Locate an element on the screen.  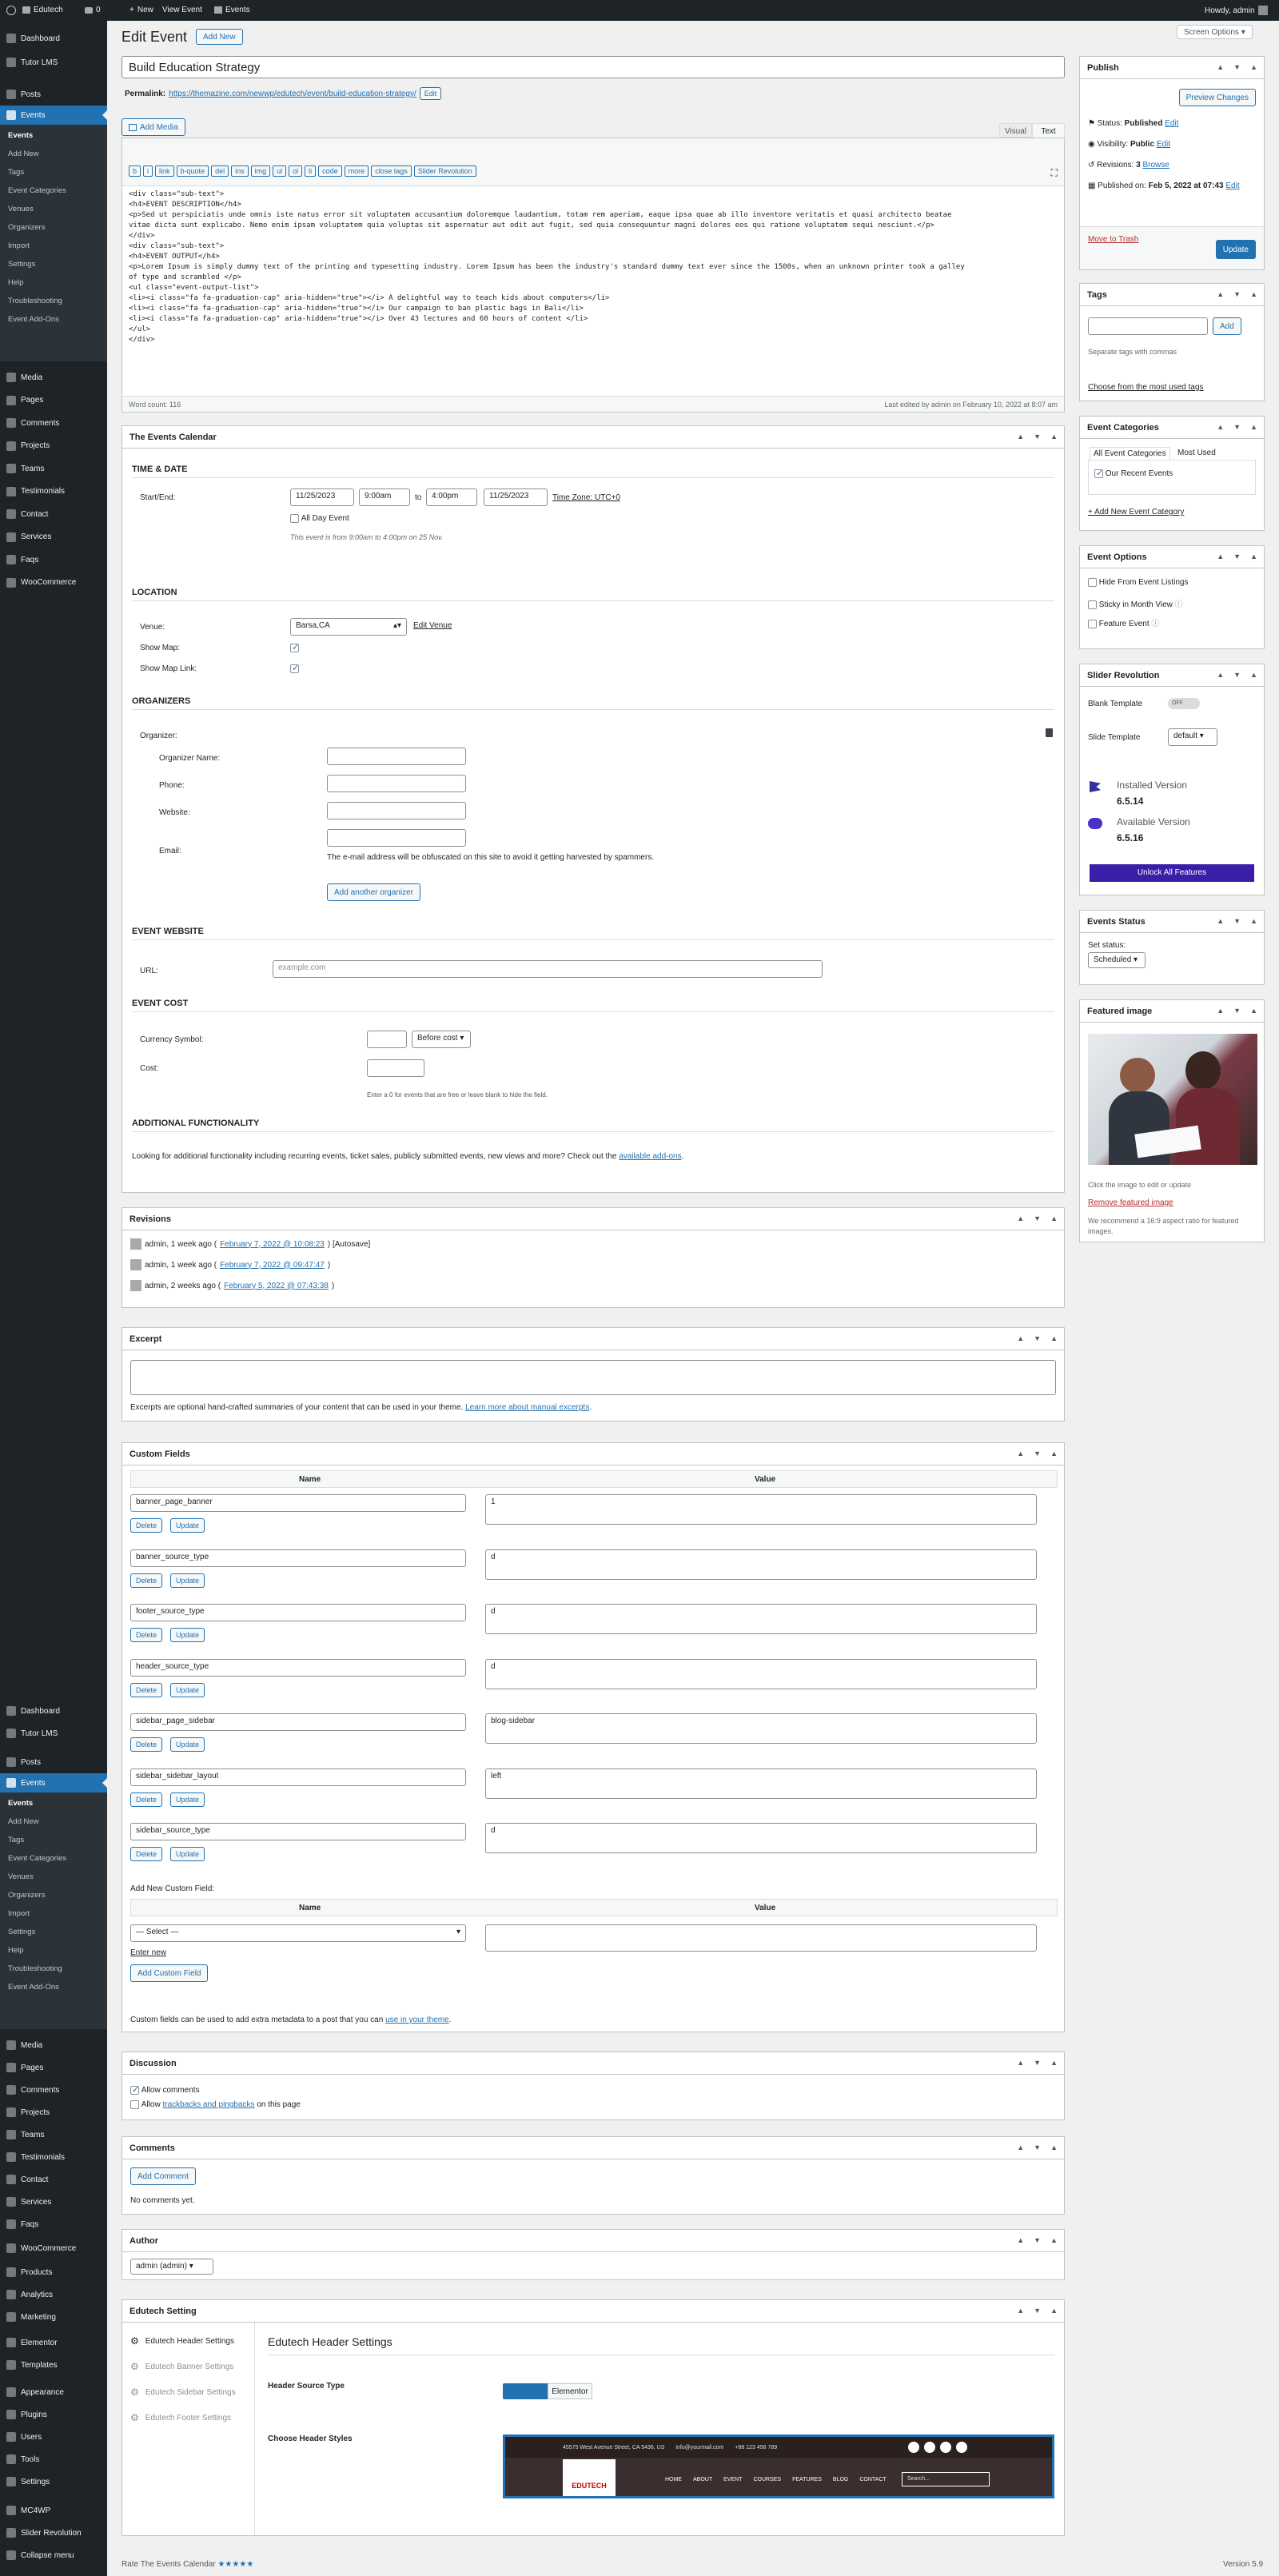
custom-field-key-input: sidebar_page_sidebar is located at coordinates (298, 1722).